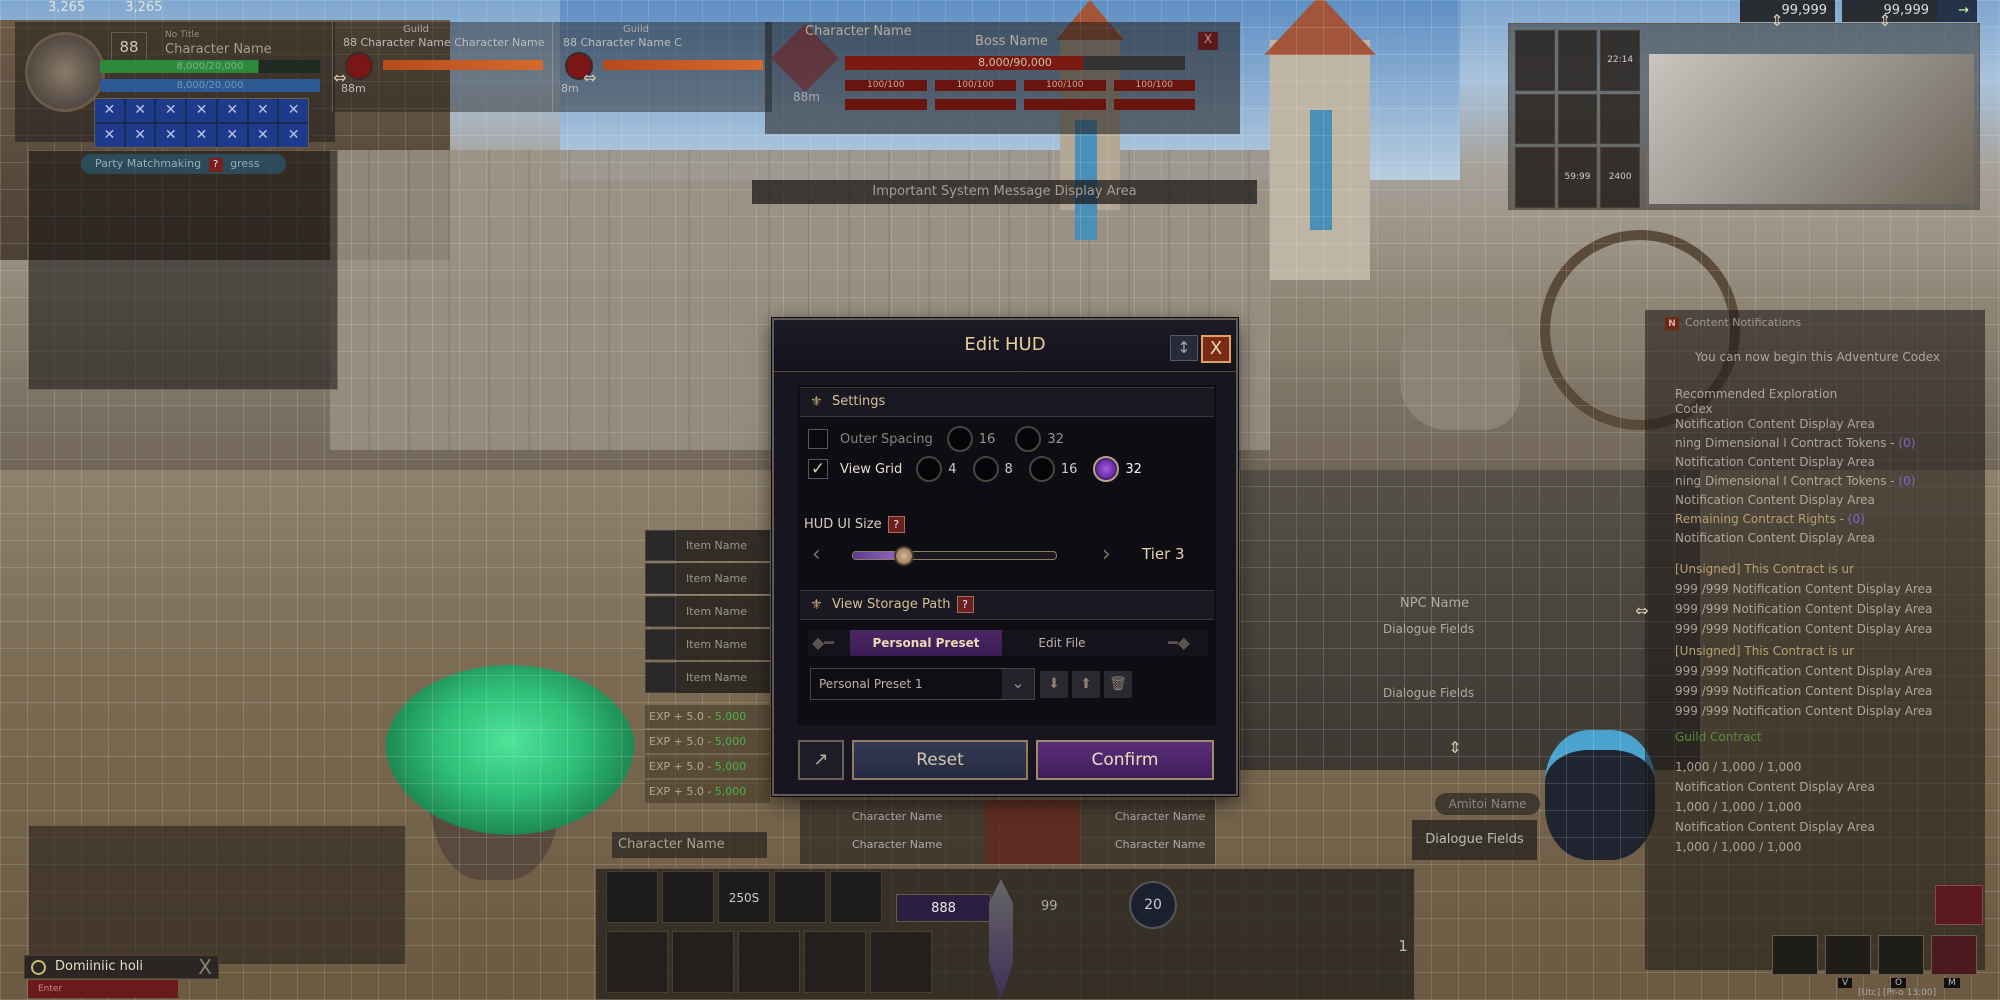 The height and width of the screenshot is (1000, 2000). I want to click on radio-label: 4, so click(952, 469).